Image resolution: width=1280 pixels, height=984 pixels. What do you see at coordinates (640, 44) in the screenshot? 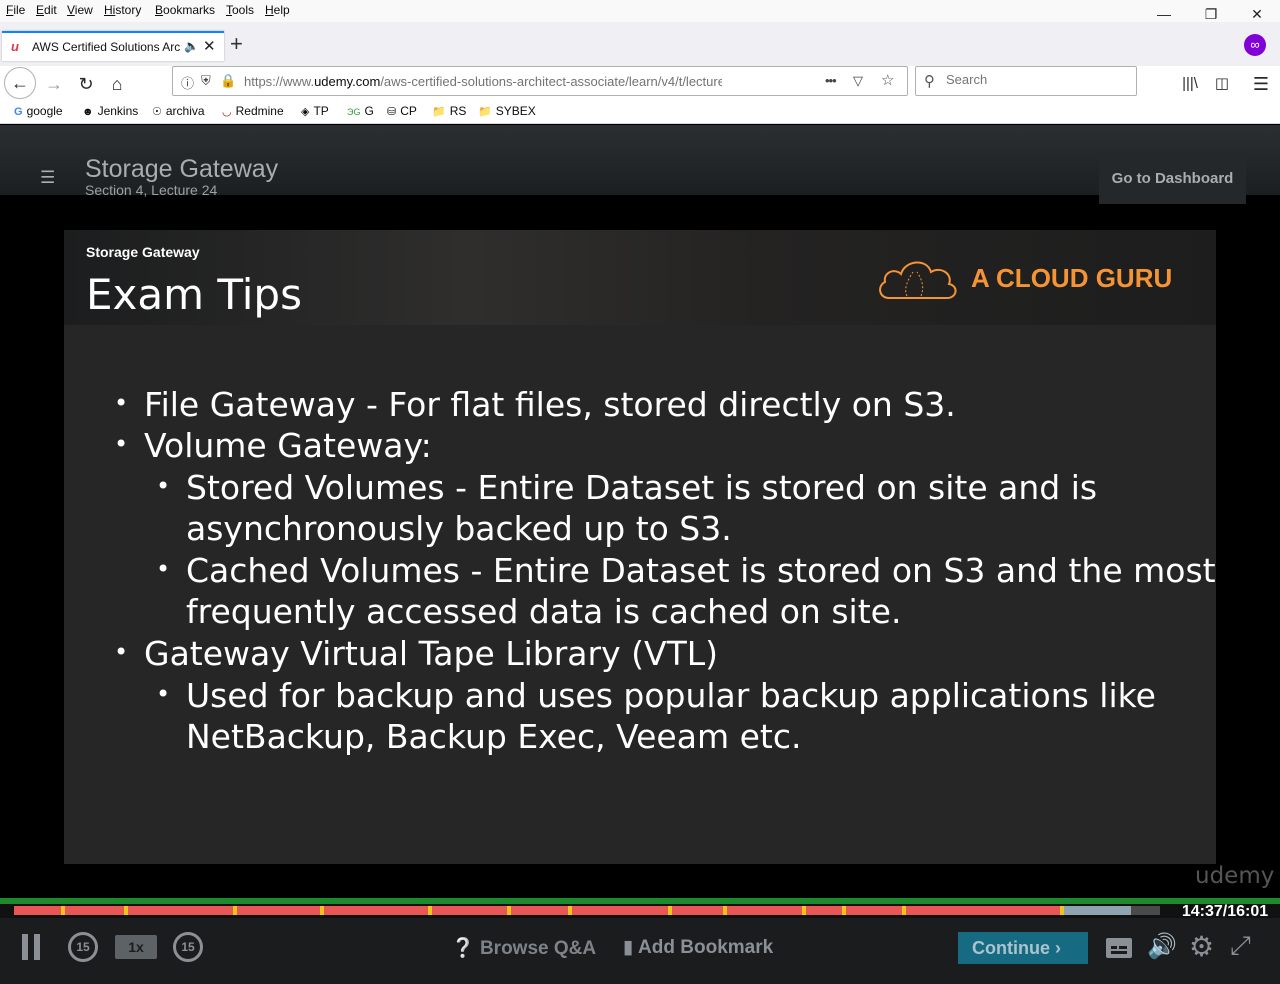
I see `tab-bar: u AWS Certified Solutions Arc 🔈 ✕ + ∞` at bounding box center [640, 44].